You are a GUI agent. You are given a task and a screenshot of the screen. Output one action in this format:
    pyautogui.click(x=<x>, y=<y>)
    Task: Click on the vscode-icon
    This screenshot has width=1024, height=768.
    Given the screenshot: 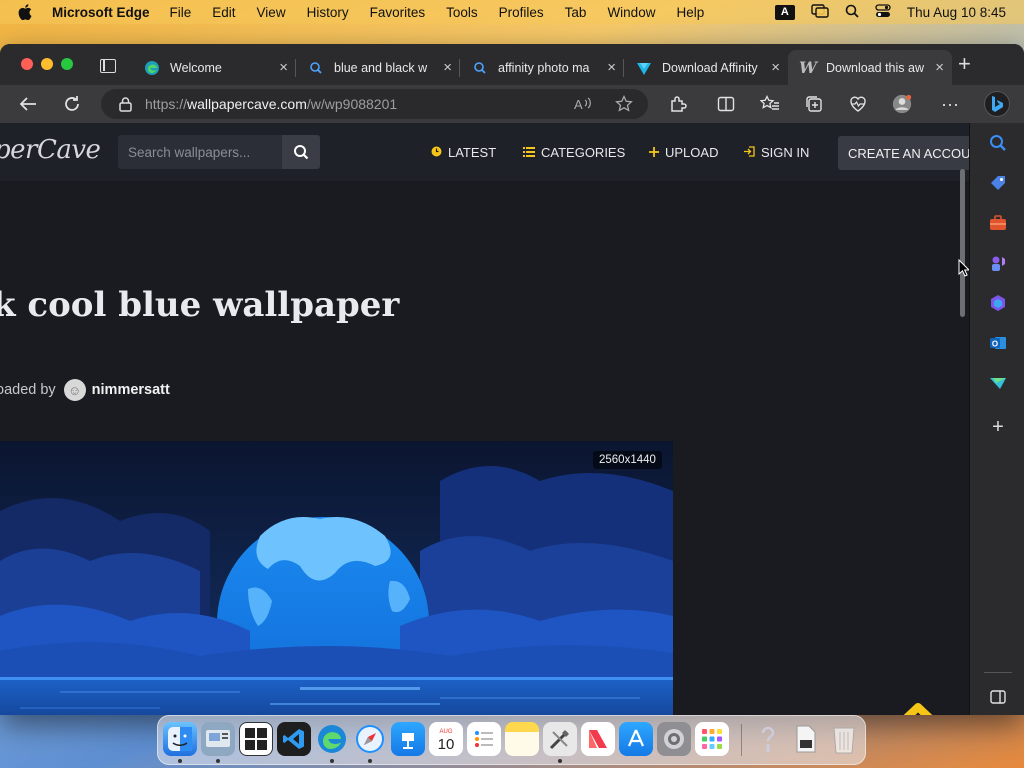 What is the action you would take?
    pyautogui.click(x=294, y=739)
    